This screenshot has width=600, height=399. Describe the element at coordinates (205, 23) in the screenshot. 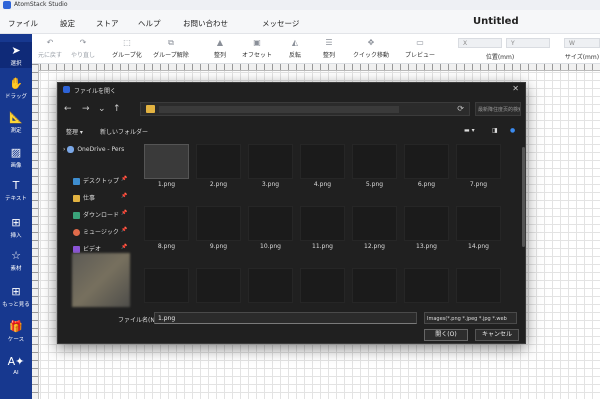

I see `menu-contact: お問い合わせ` at that location.